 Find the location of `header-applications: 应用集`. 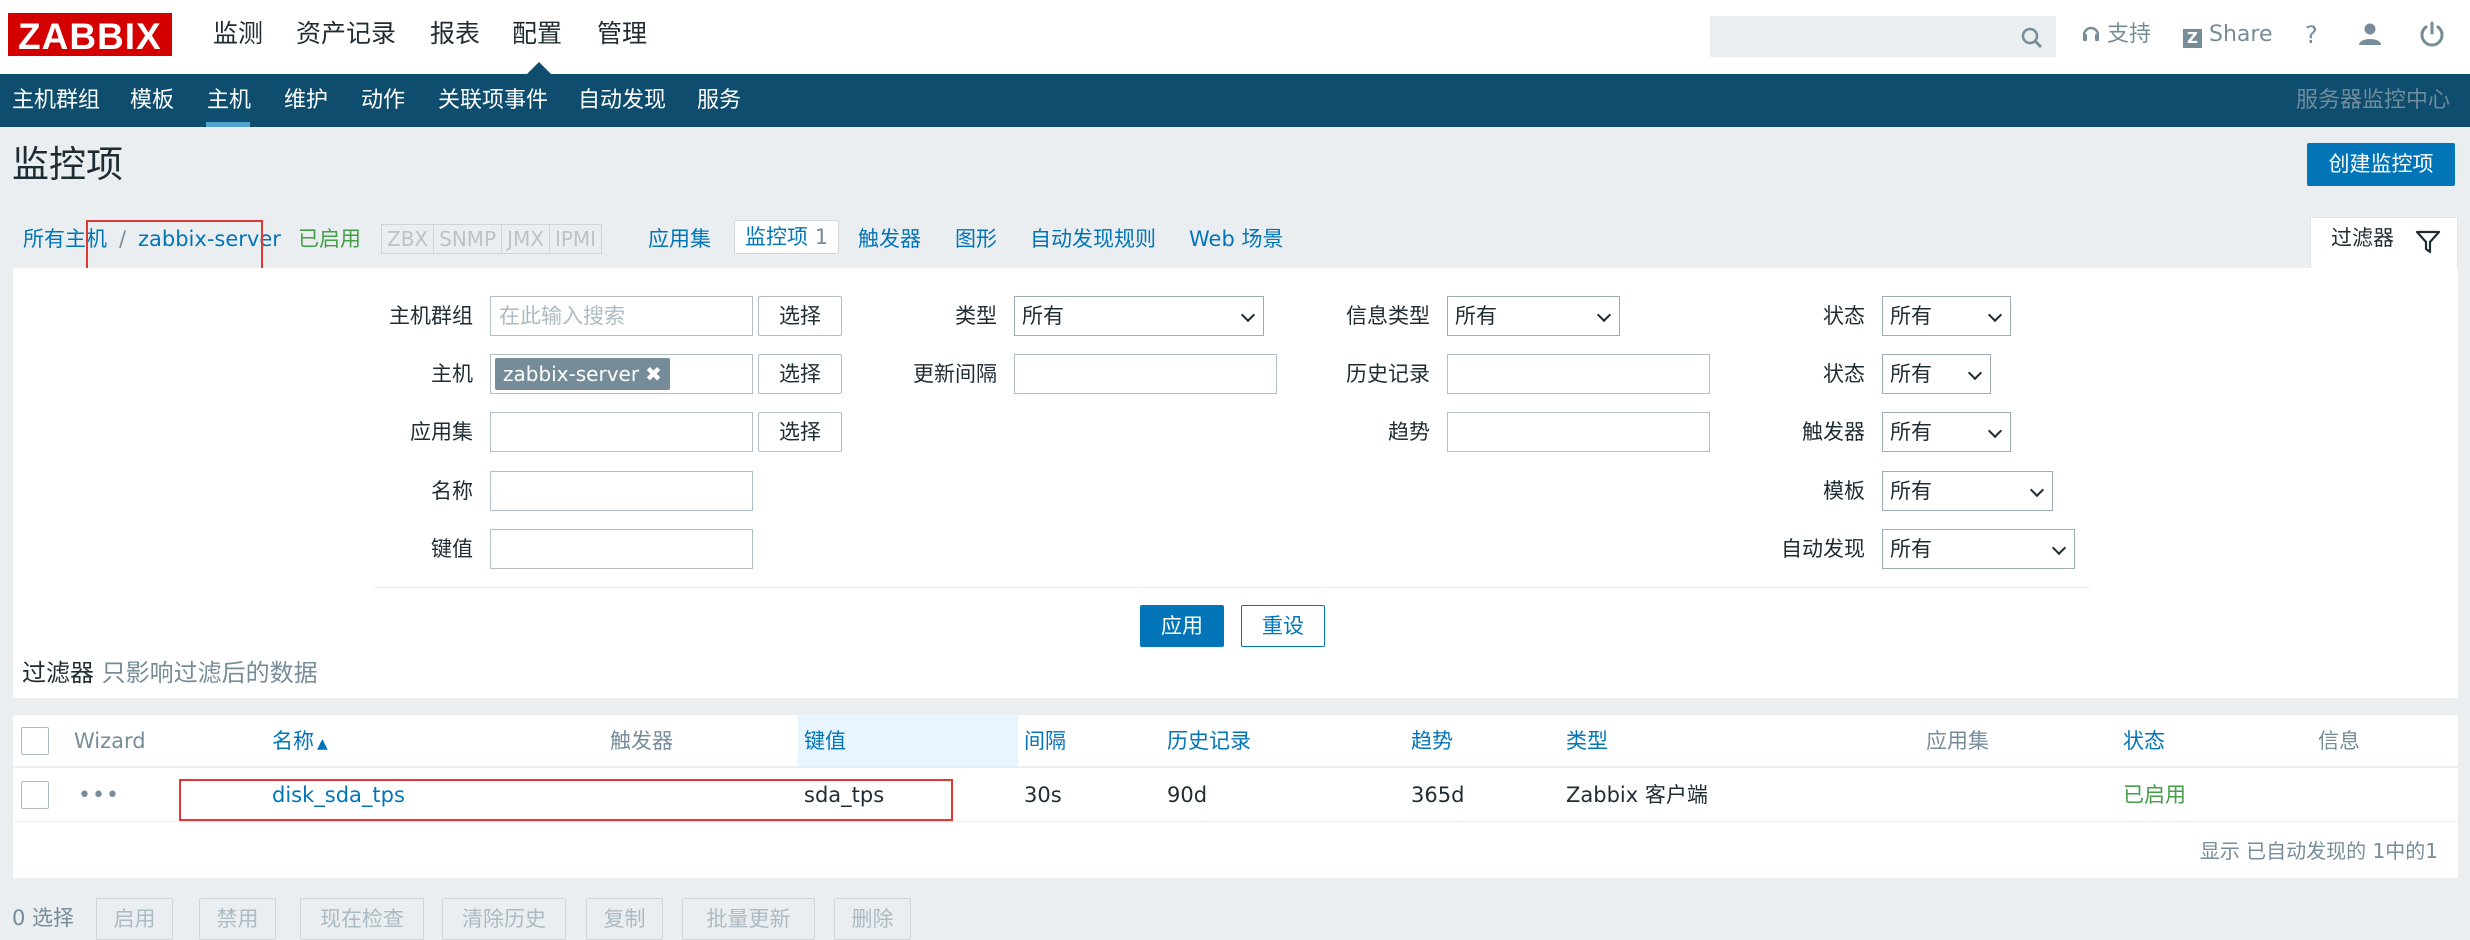

header-applications: 应用集 is located at coordinates (1957, 741).